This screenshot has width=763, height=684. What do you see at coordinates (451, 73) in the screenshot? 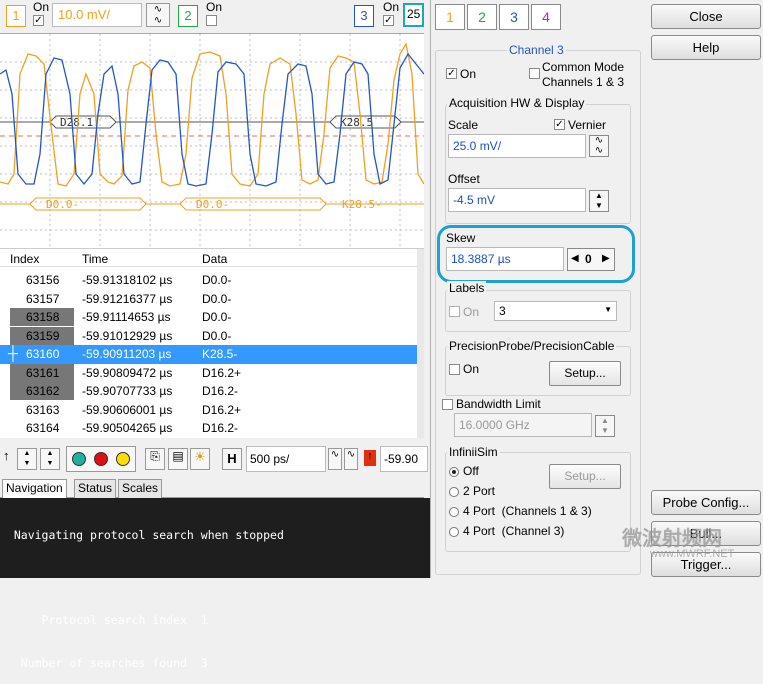
I see `channel-on-checkbox: ✓` at bounding box center [451, 73].